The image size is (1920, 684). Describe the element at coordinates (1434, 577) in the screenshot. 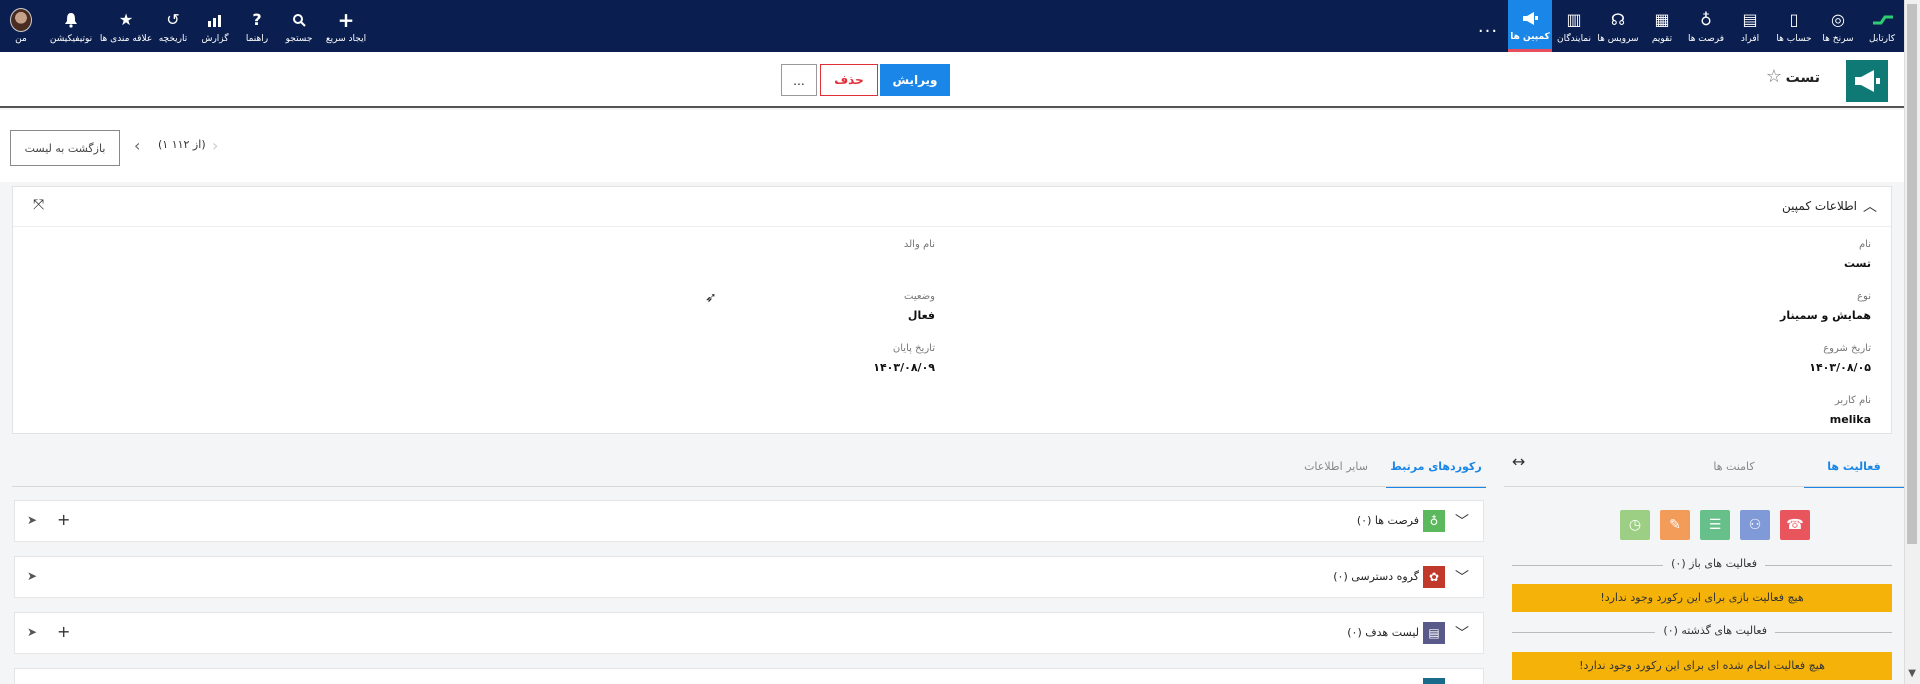

I see `group-icon: ✿` at that location.